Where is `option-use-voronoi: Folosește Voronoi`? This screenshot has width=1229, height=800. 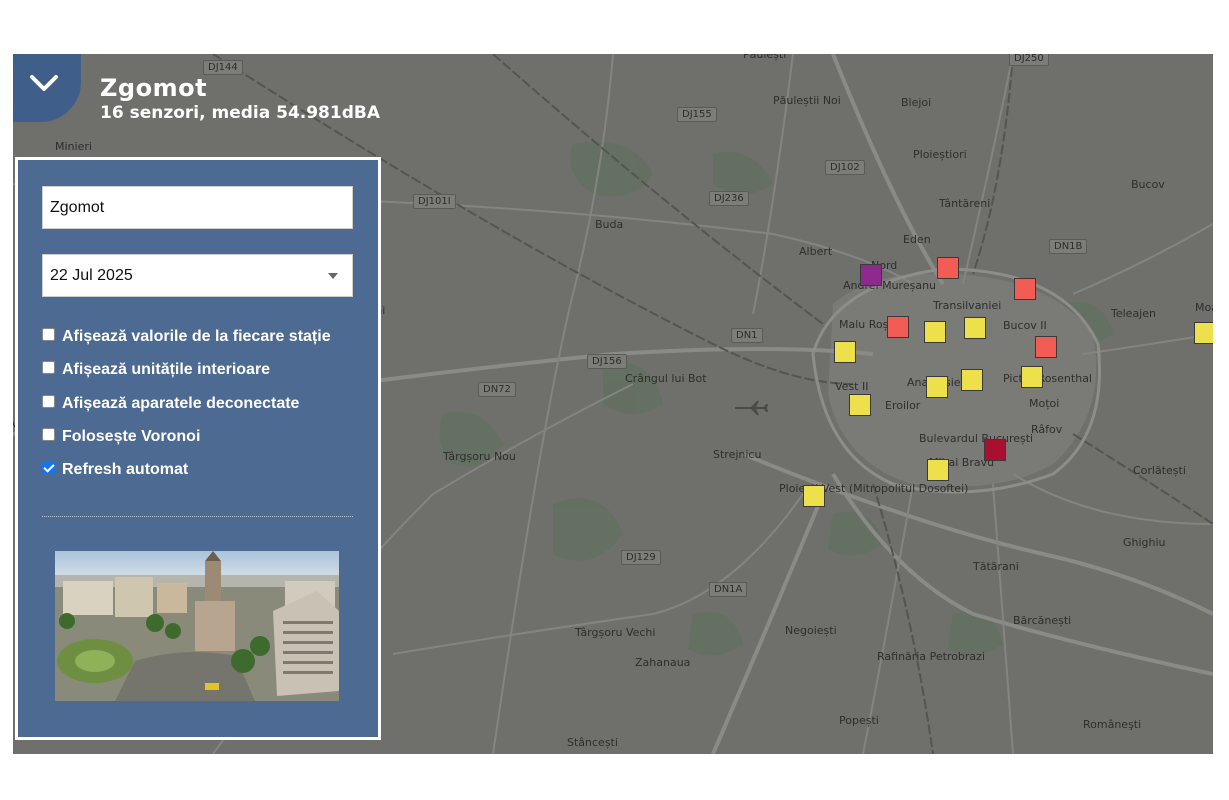
option-use-voronoi: Folosește Voronoi is located at coordinates (121, 437).